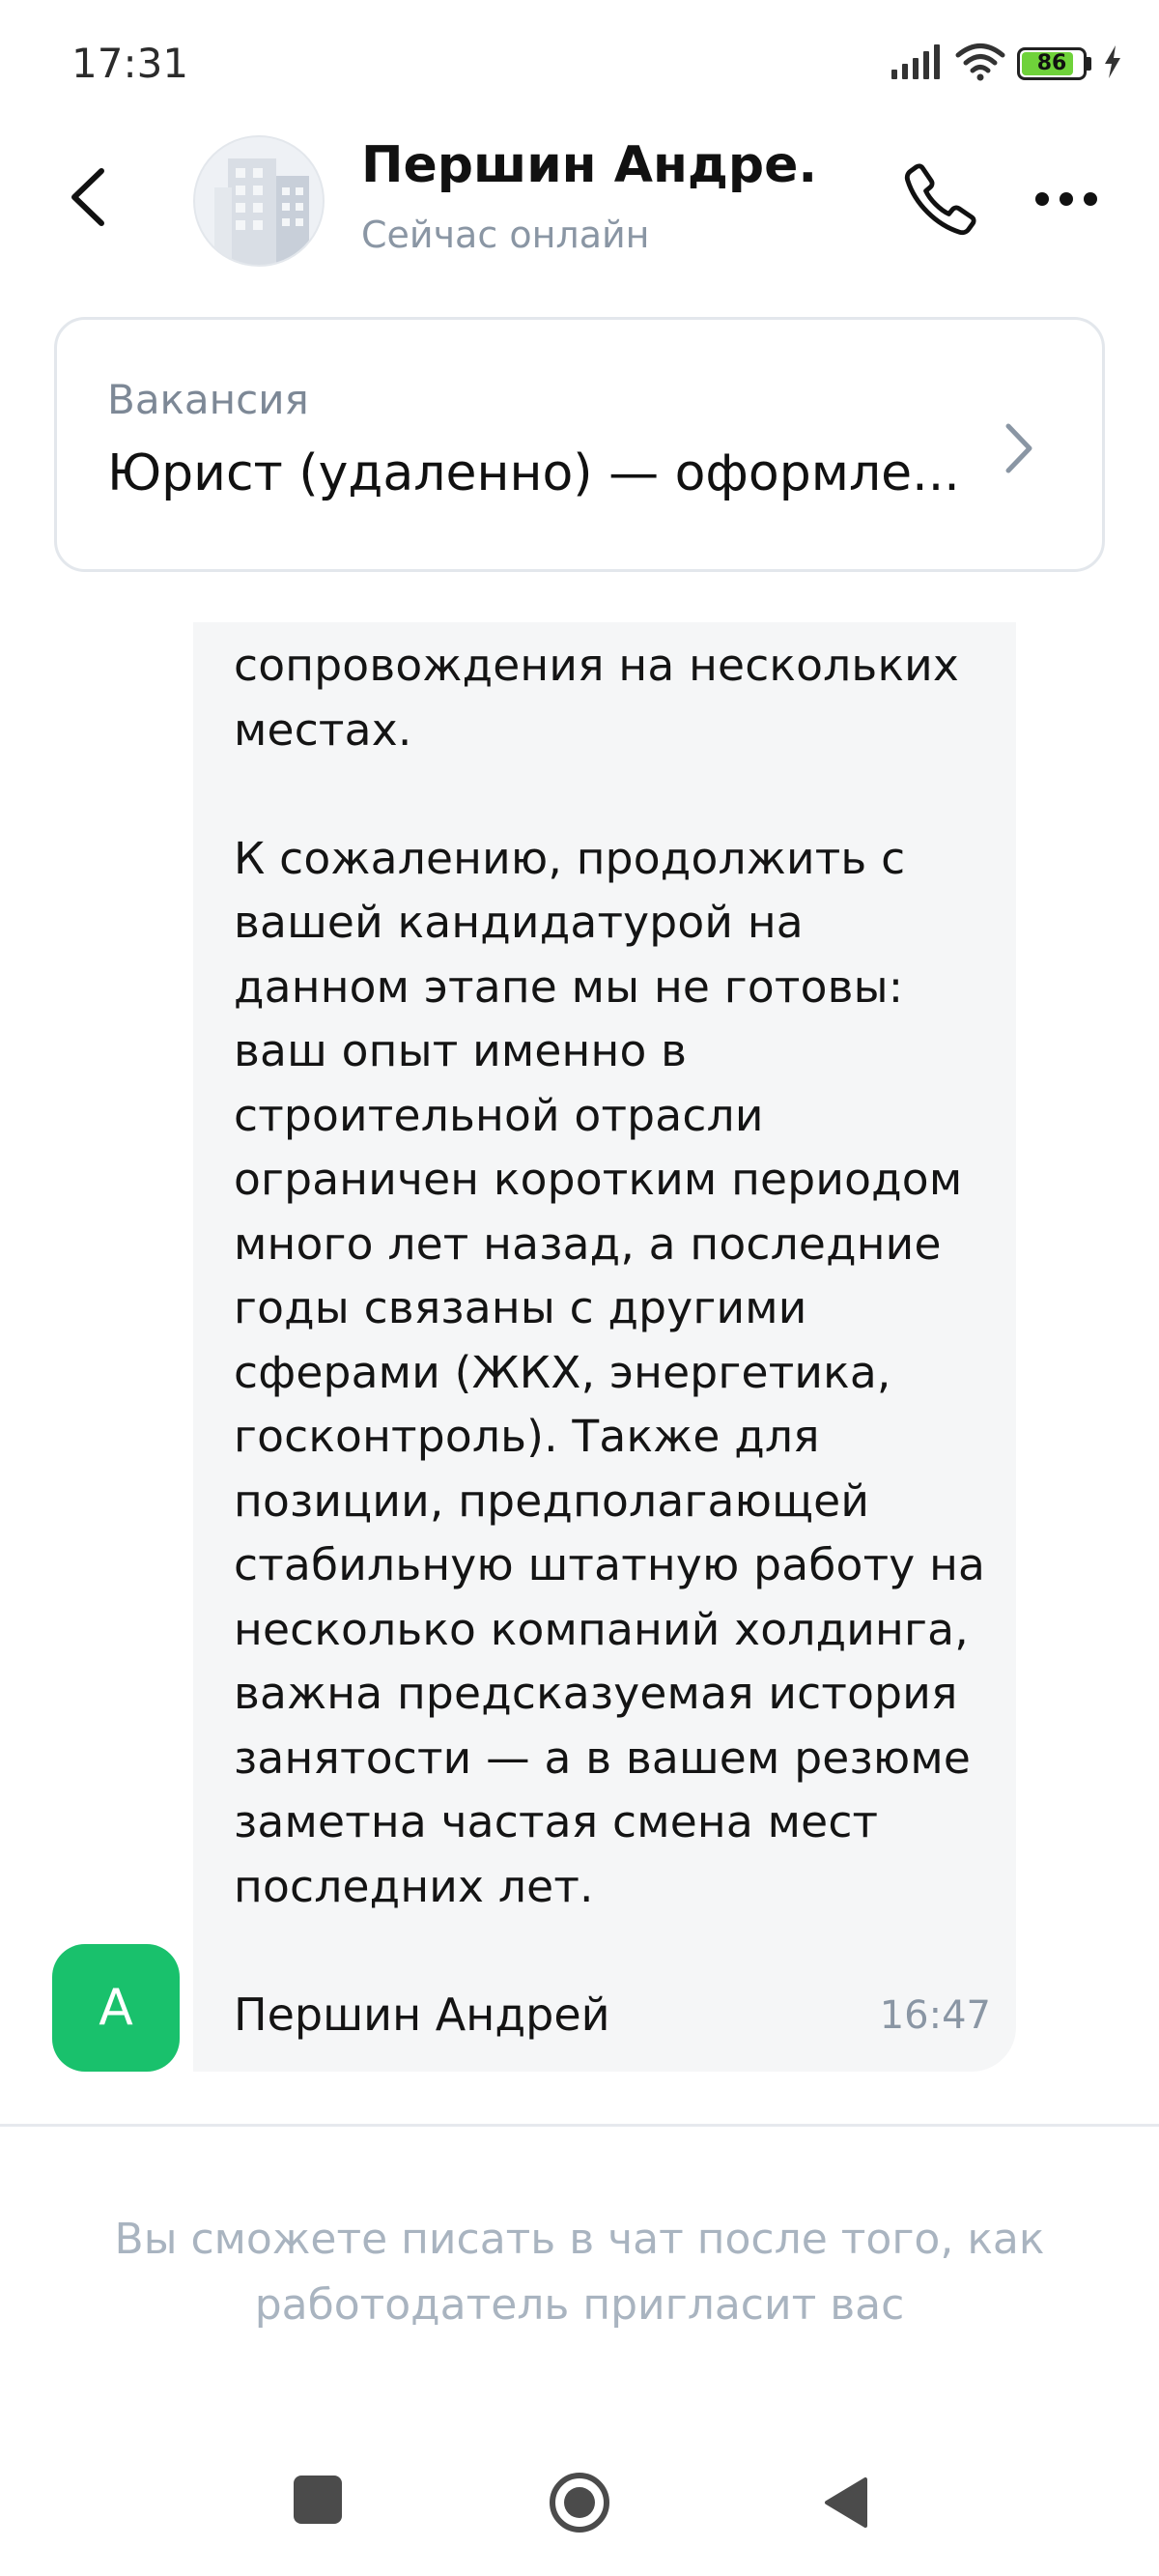 Image resolution: width=1159 pixels, height=2576 pixels. Describe the element at coordinates (1006, 64) in the screenshot. I see `status-icons: 86` at that location.